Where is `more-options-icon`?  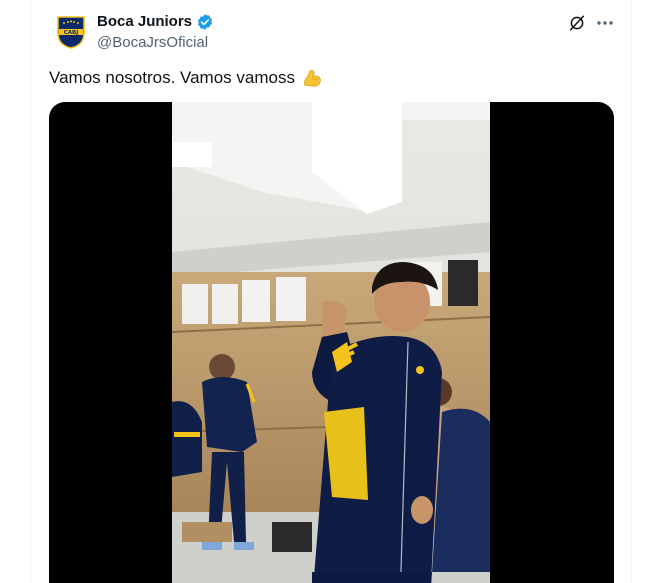 more-options-icon is located at coordinates (605, 23).